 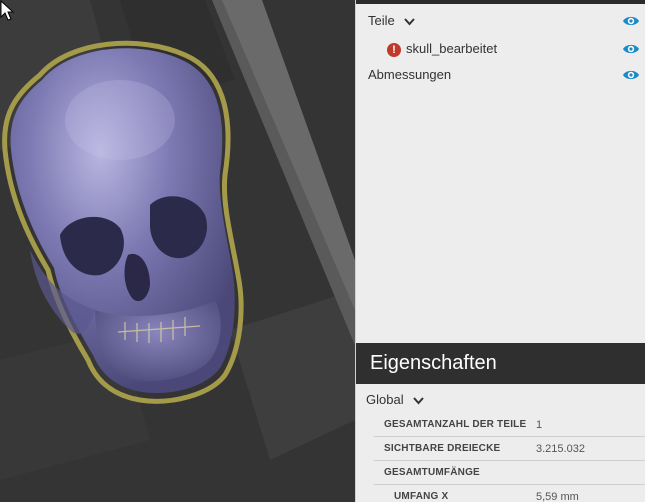 What do you see at coordinates (421, 496) in the screenshot?
I see `property-key: UMFANG X` at bounding box center [421, 496].